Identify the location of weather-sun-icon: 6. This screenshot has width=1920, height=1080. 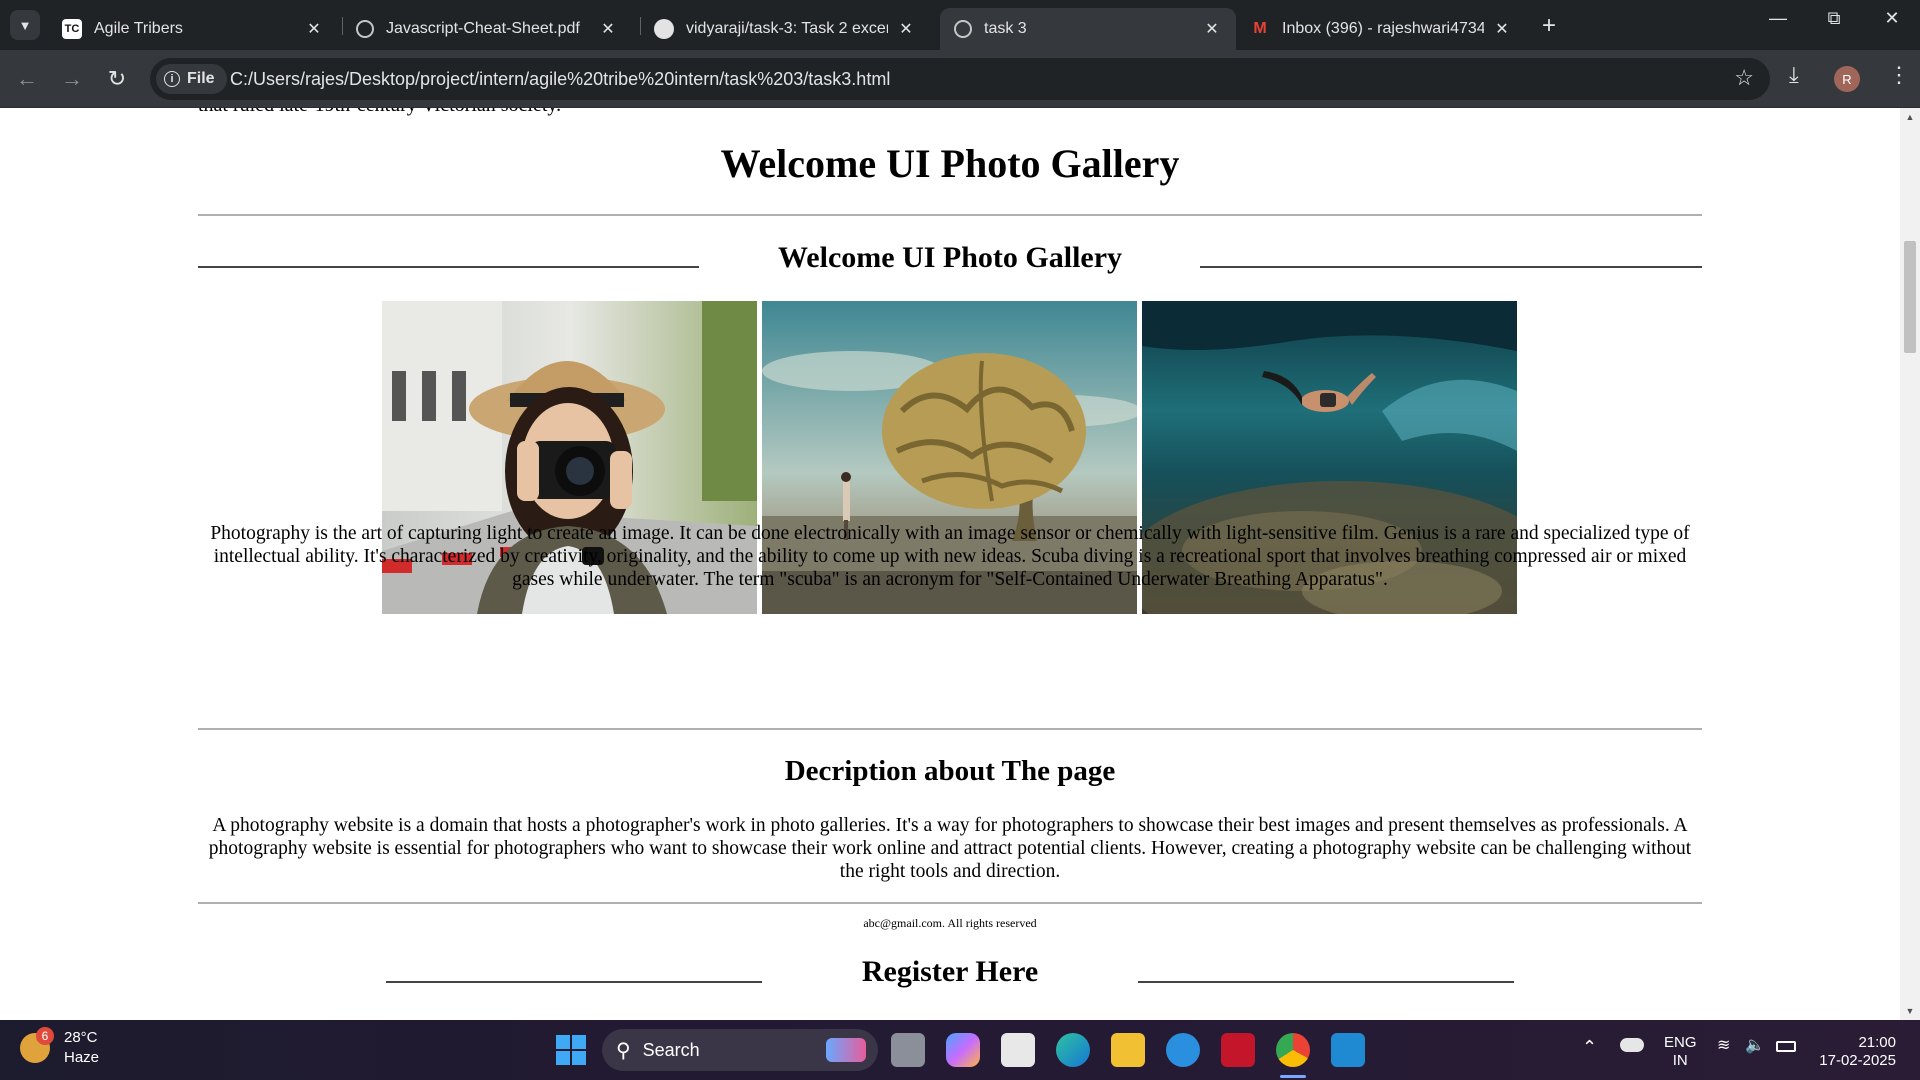
(37, 1045).